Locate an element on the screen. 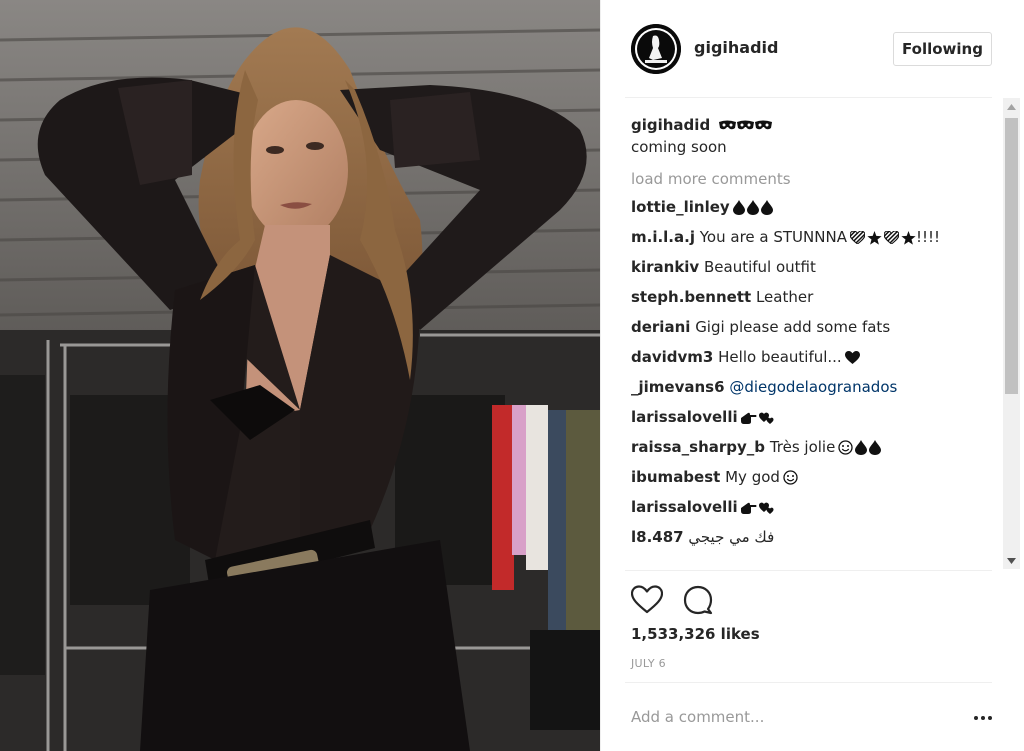  post-author-username: gigihadid is located at coordinates (736, 47).